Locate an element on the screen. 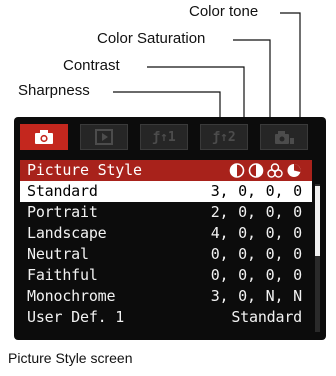 Image resolution: width=336 pixels, height=376 pixels. list-scrollbar is located at coordinates (317, 258).